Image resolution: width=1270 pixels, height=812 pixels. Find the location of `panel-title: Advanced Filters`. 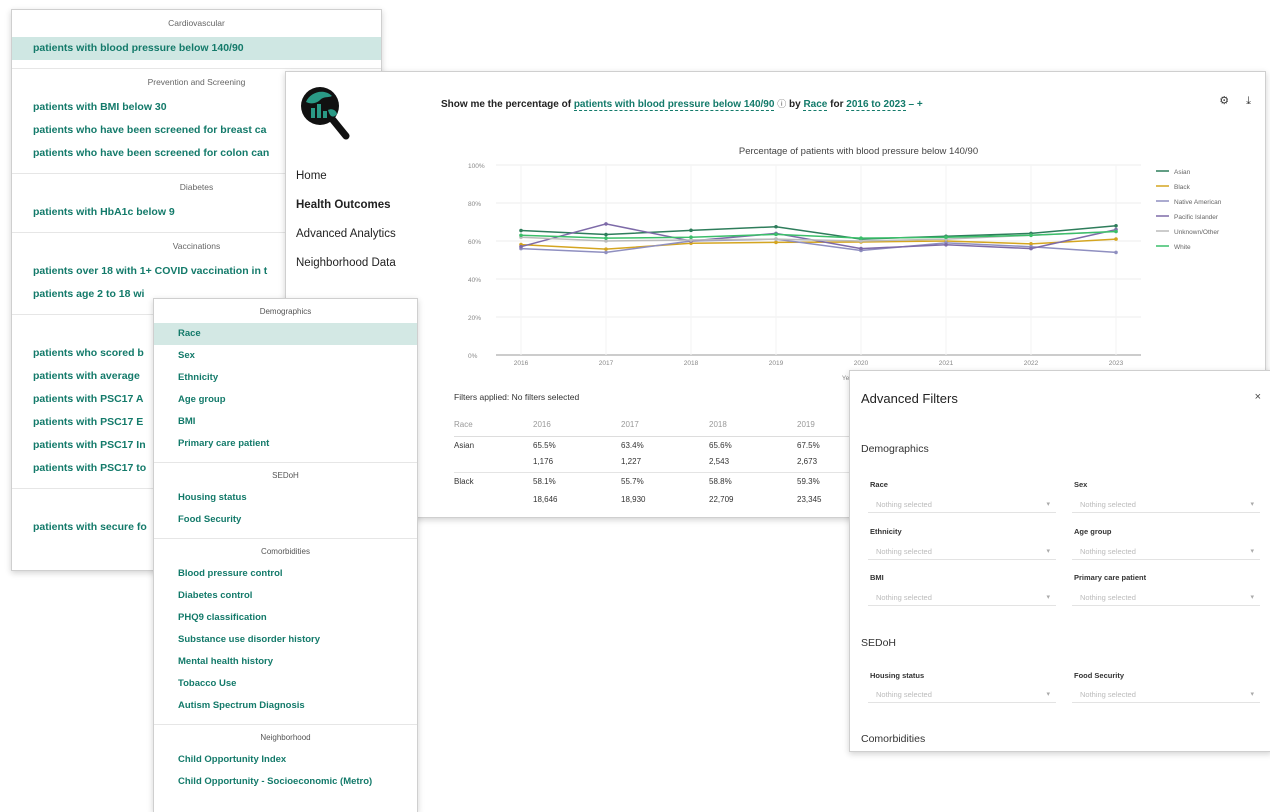

panel-title: Advanced Filters is located at coordinates (909, 398).